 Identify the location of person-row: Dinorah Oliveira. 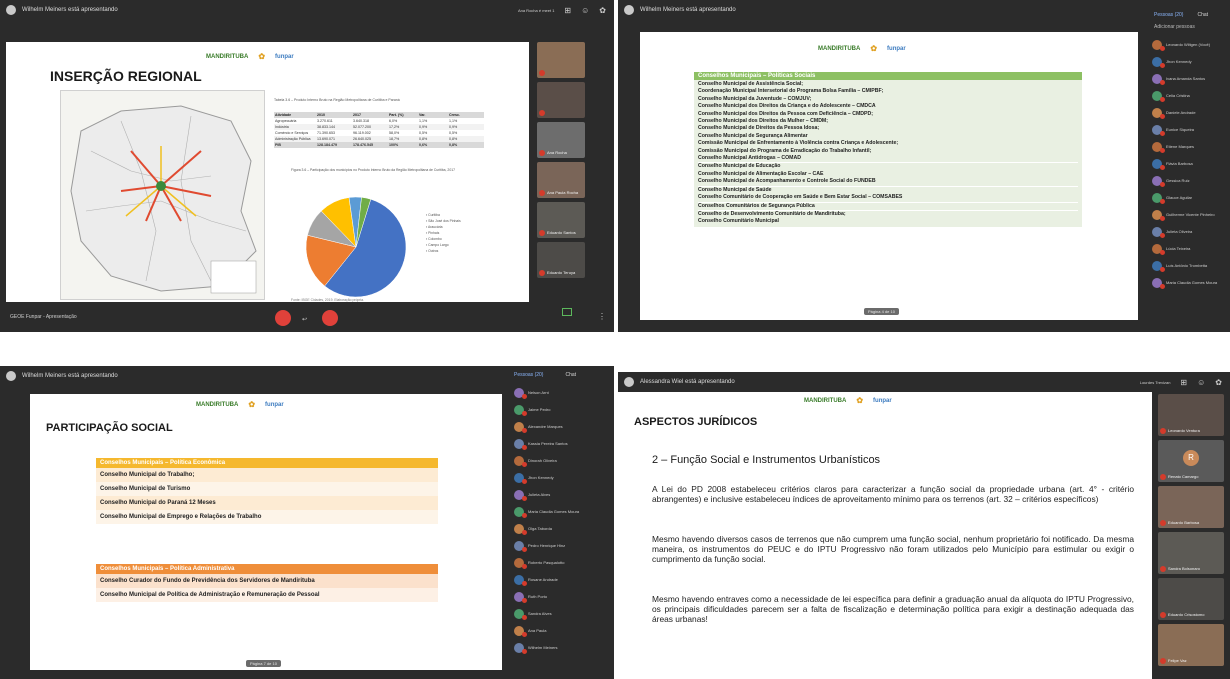
(562, 460).